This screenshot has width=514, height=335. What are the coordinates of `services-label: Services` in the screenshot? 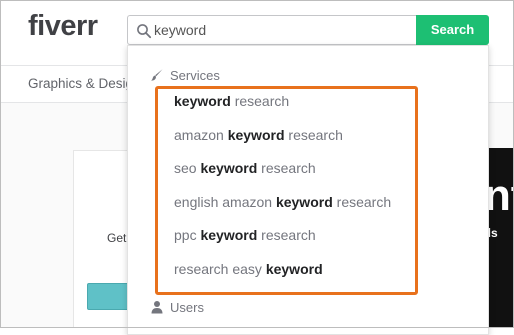 It's located at (195, 75).